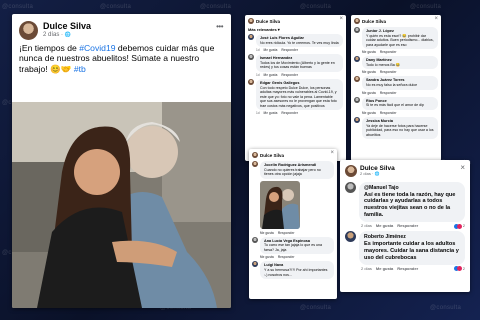  I want to click on more-options-icon: •••, so click(219, 26).